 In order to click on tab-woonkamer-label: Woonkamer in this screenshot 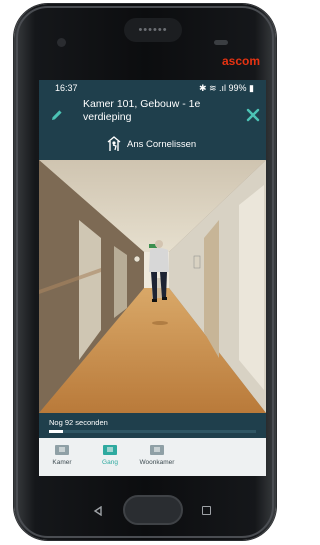, I will do `click(157, 462)`.